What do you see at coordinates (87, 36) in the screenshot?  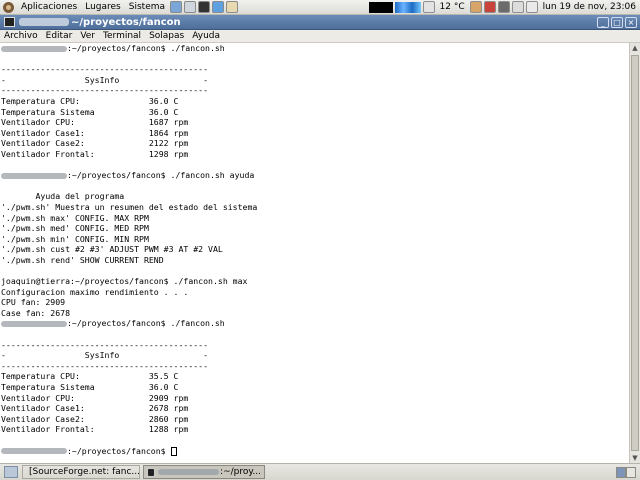 I see `menu-ver: Ver` at bounding box center [87, 36].